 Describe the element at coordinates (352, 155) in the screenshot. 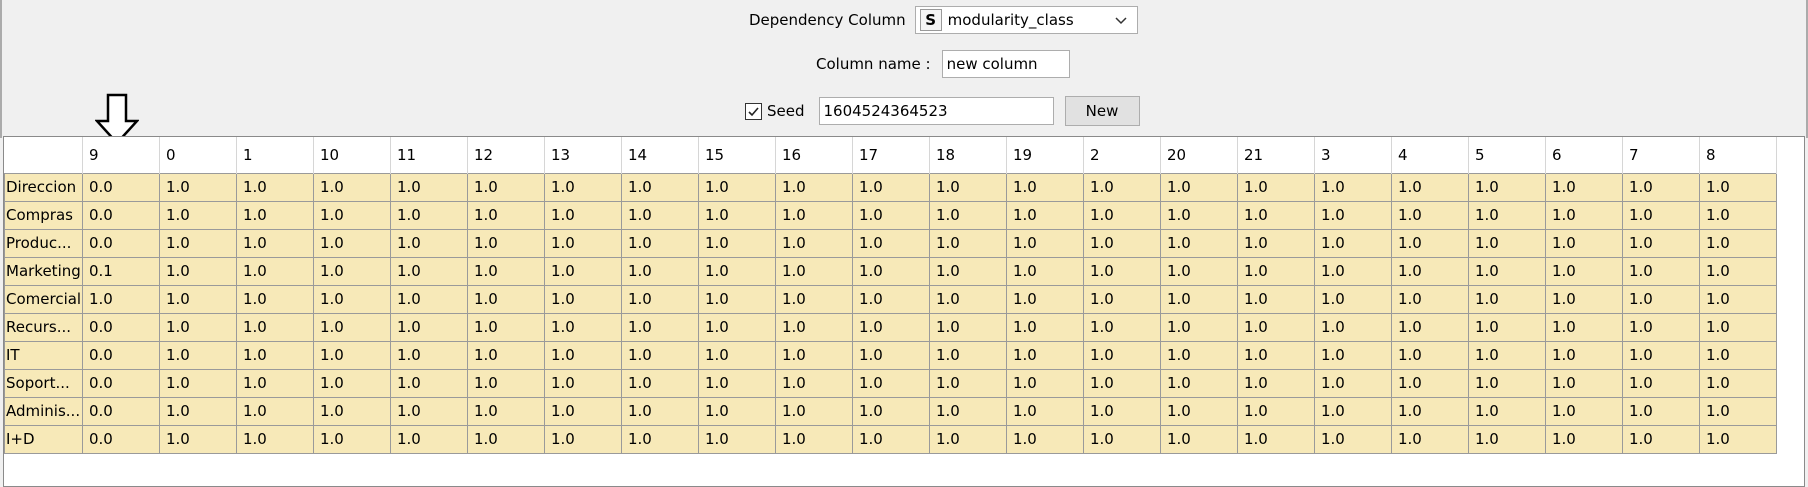

I see `column-header: 10` at that location.